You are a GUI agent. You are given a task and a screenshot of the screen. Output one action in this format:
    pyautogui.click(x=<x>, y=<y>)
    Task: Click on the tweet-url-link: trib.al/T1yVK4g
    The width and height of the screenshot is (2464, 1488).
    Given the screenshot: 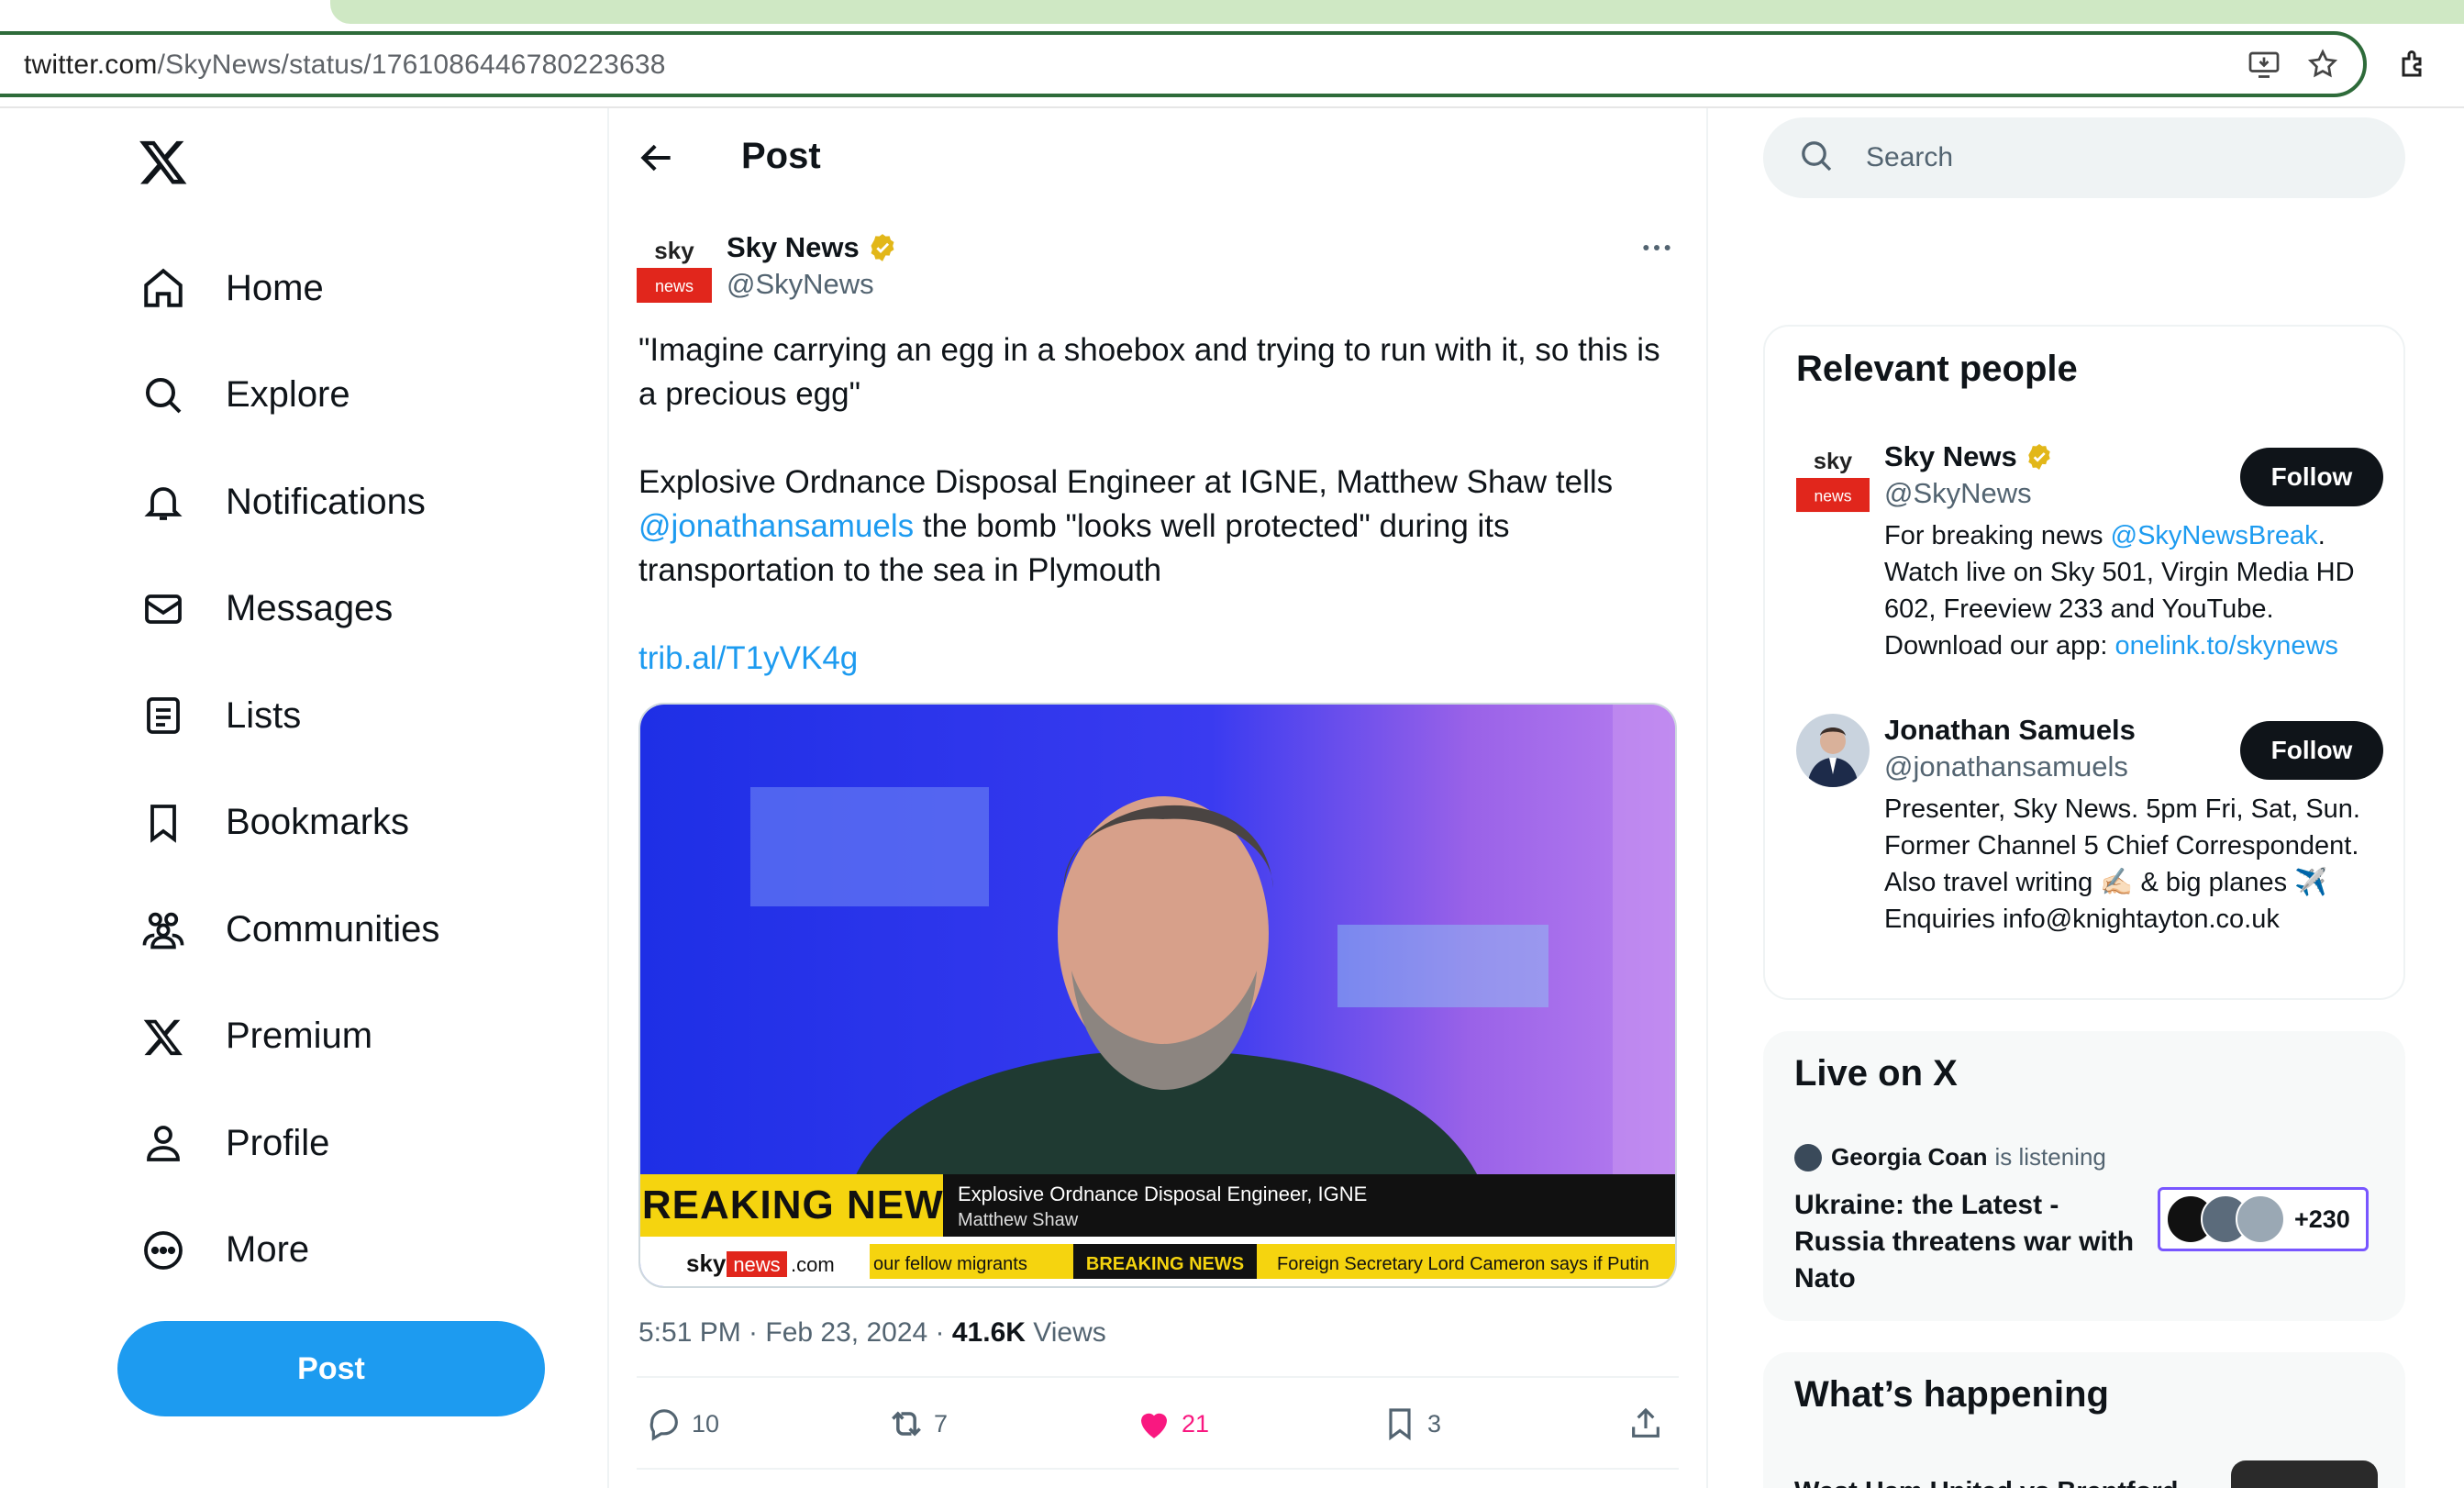 What is the action you would take?
    pyautogui.click(x=748, y=658)
    